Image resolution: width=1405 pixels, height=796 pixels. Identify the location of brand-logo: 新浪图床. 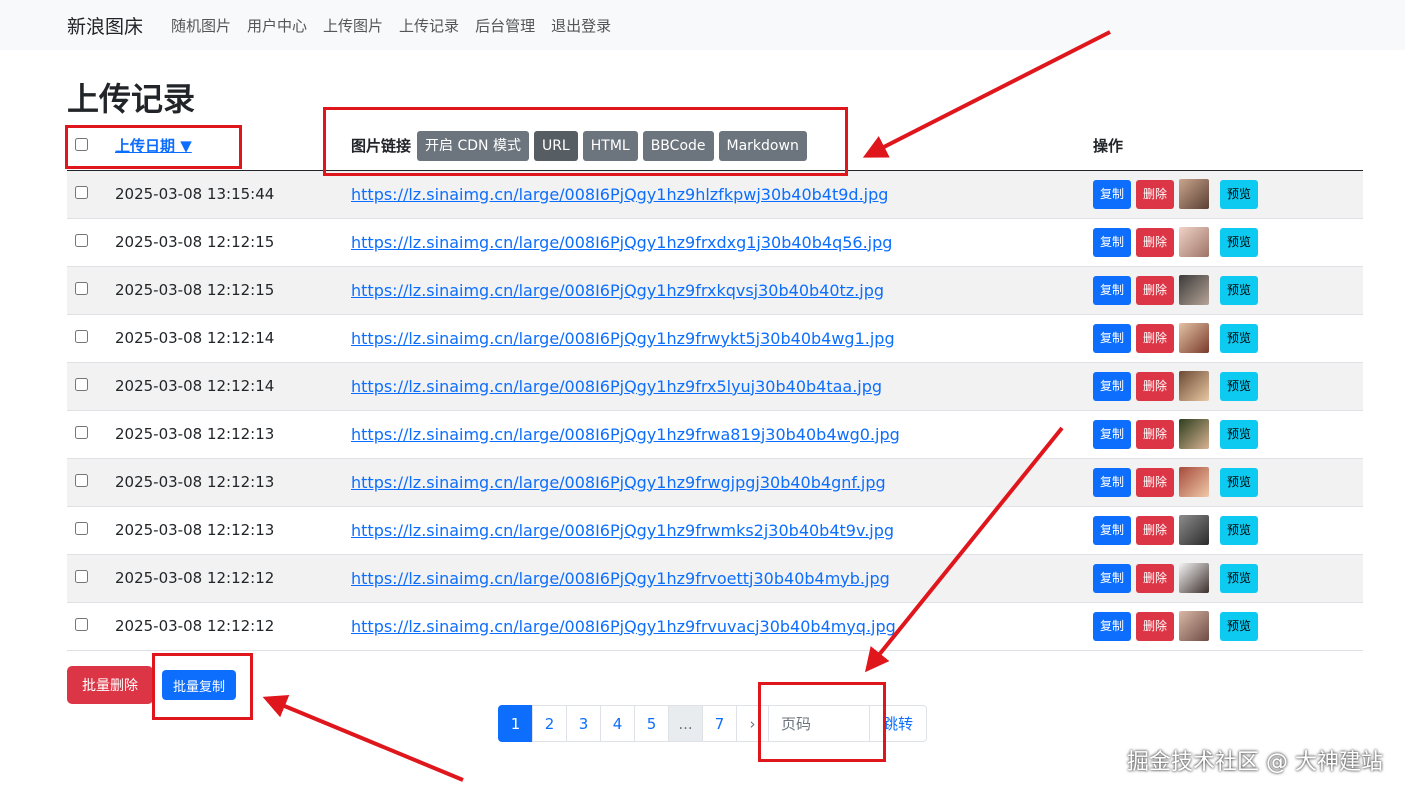
(105, 25).